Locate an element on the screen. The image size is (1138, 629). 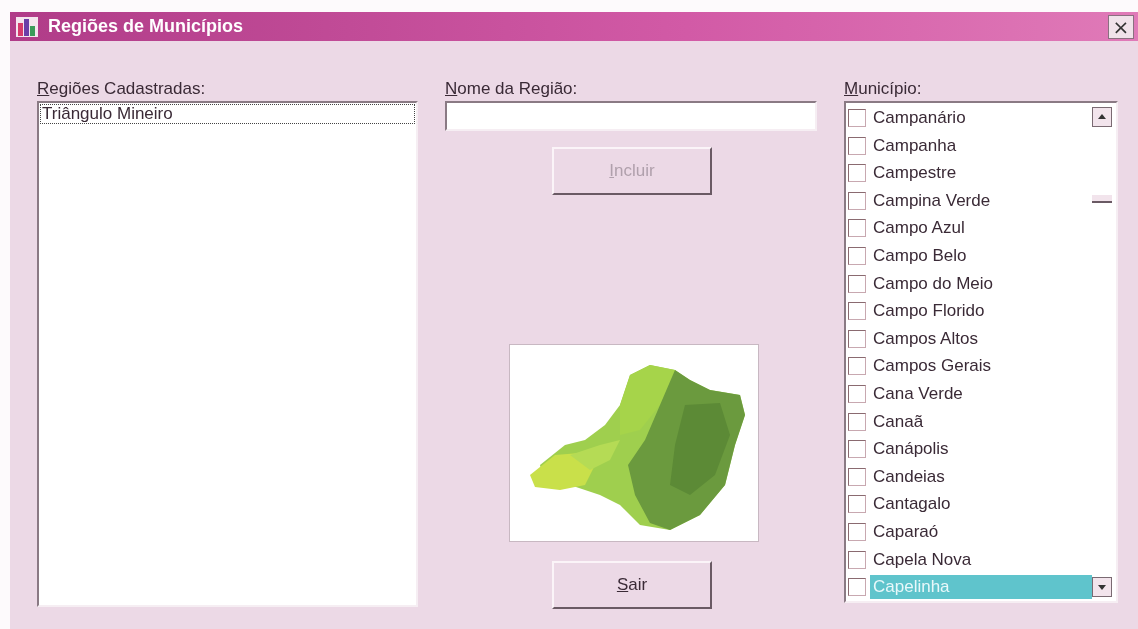
region-item: Triângulo Mineiro is located at coordinates (227, 114).